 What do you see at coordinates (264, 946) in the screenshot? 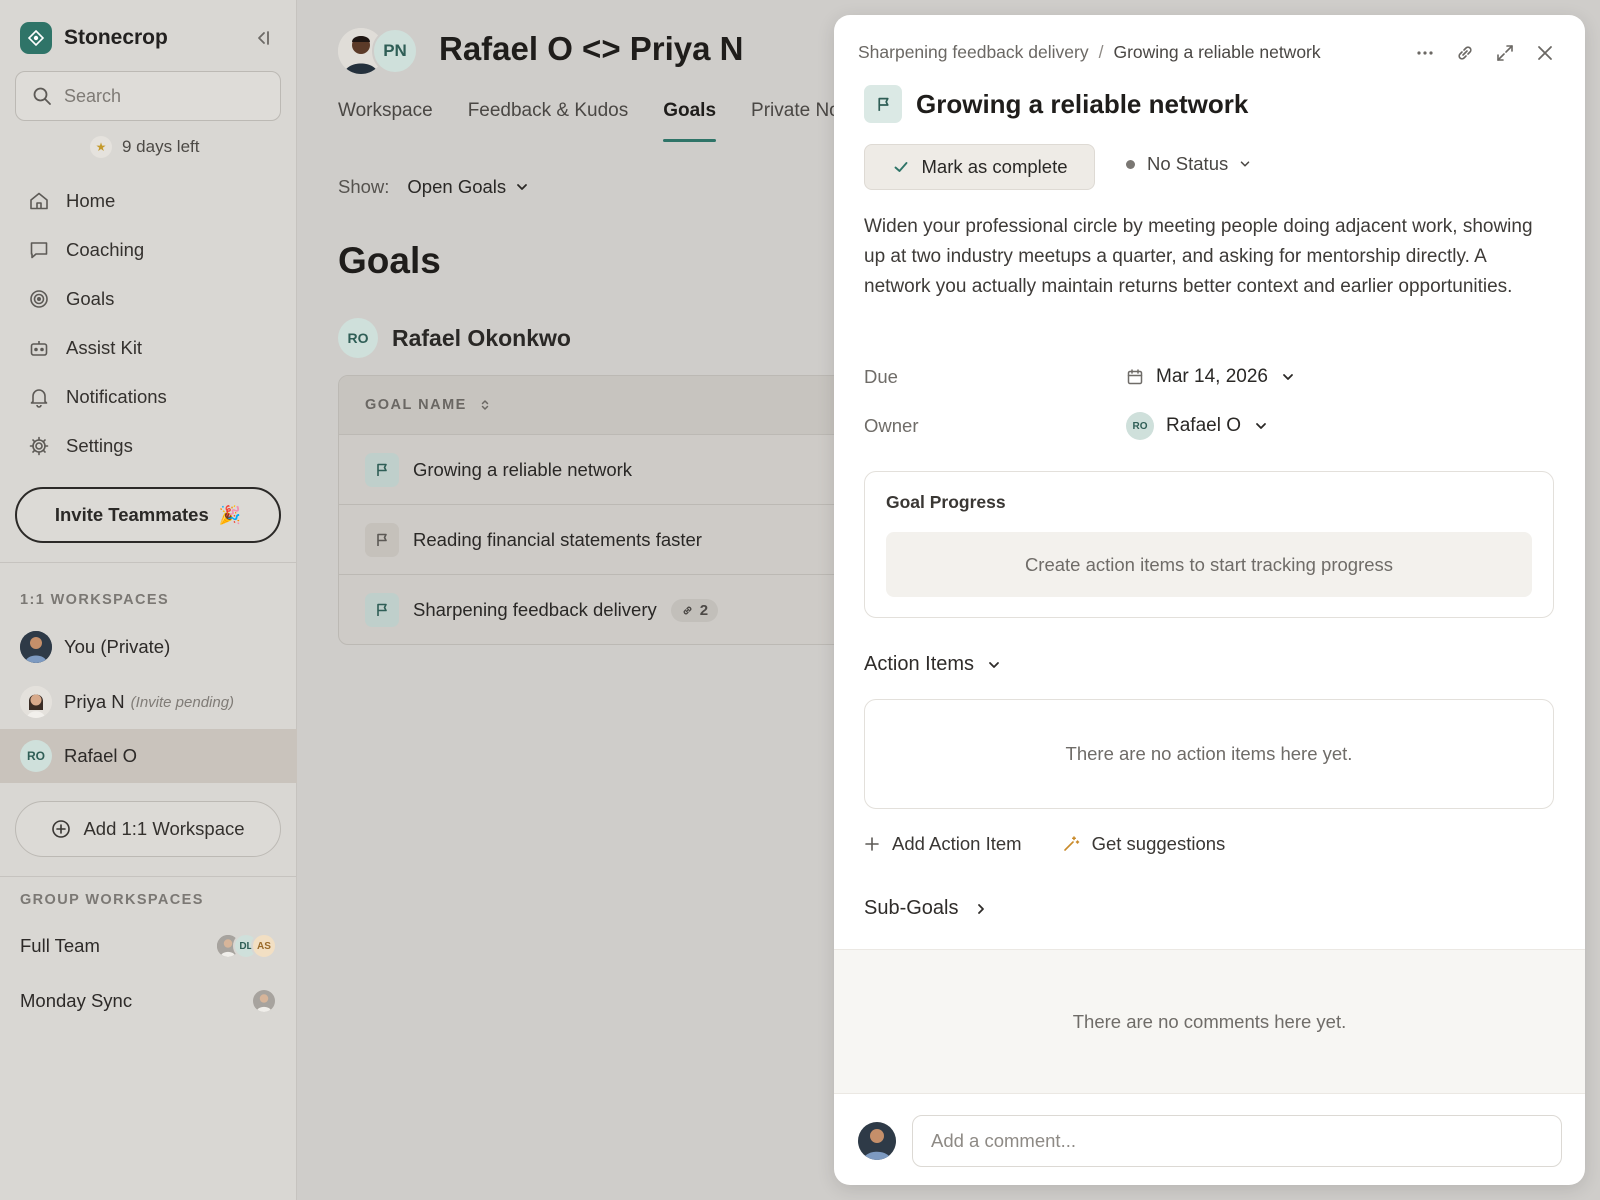
I see `avatar: AS` at bounding box center [264, 946].